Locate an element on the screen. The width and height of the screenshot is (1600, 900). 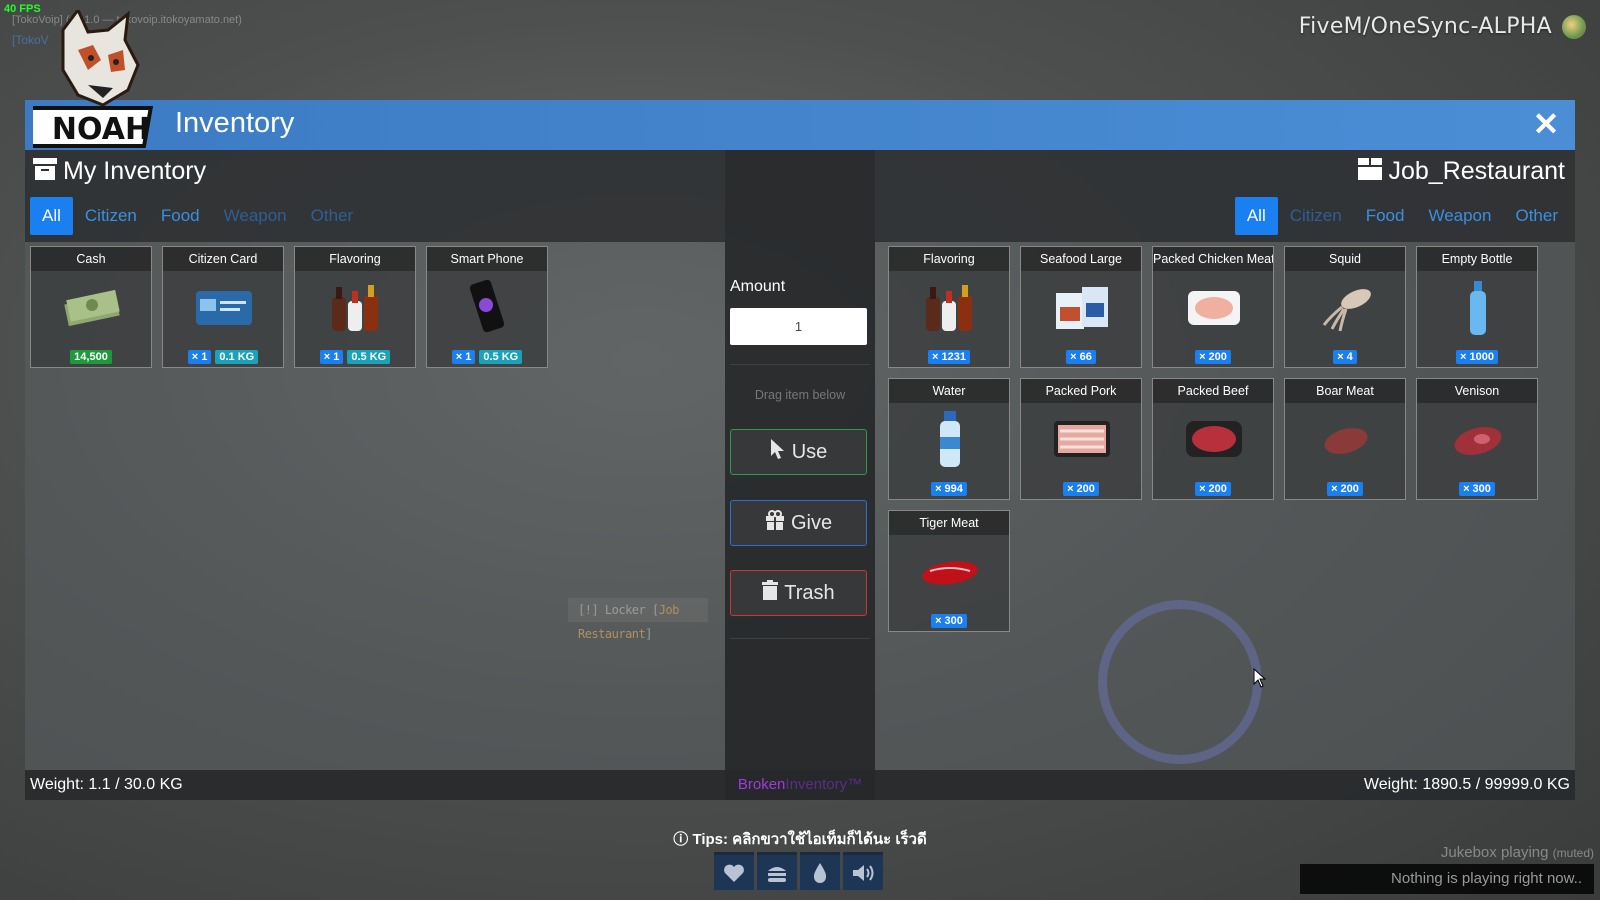
locker-suffix: ] is located at coordinates (648, 634).